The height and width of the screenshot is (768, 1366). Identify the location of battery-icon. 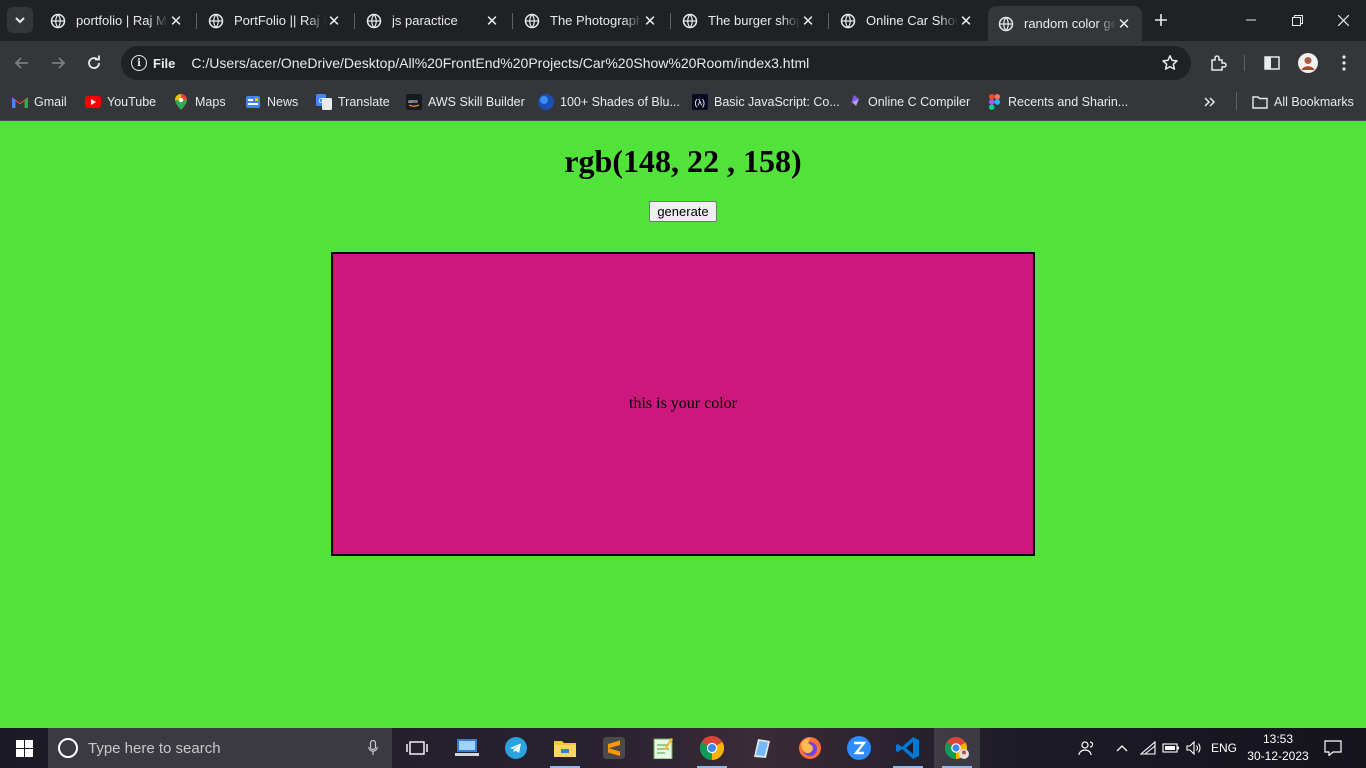
(1171, 748).